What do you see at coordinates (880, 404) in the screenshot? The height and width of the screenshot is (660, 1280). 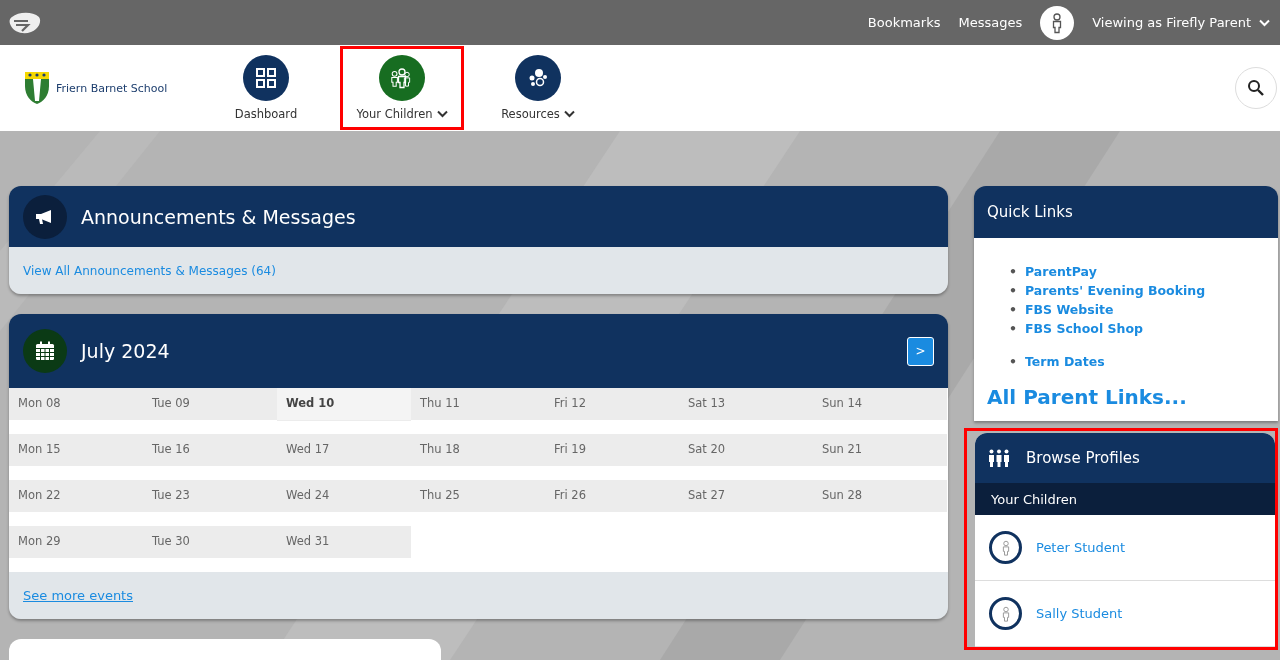 I see `calendar-day: Sun 14` at bounding box center [880, 404].